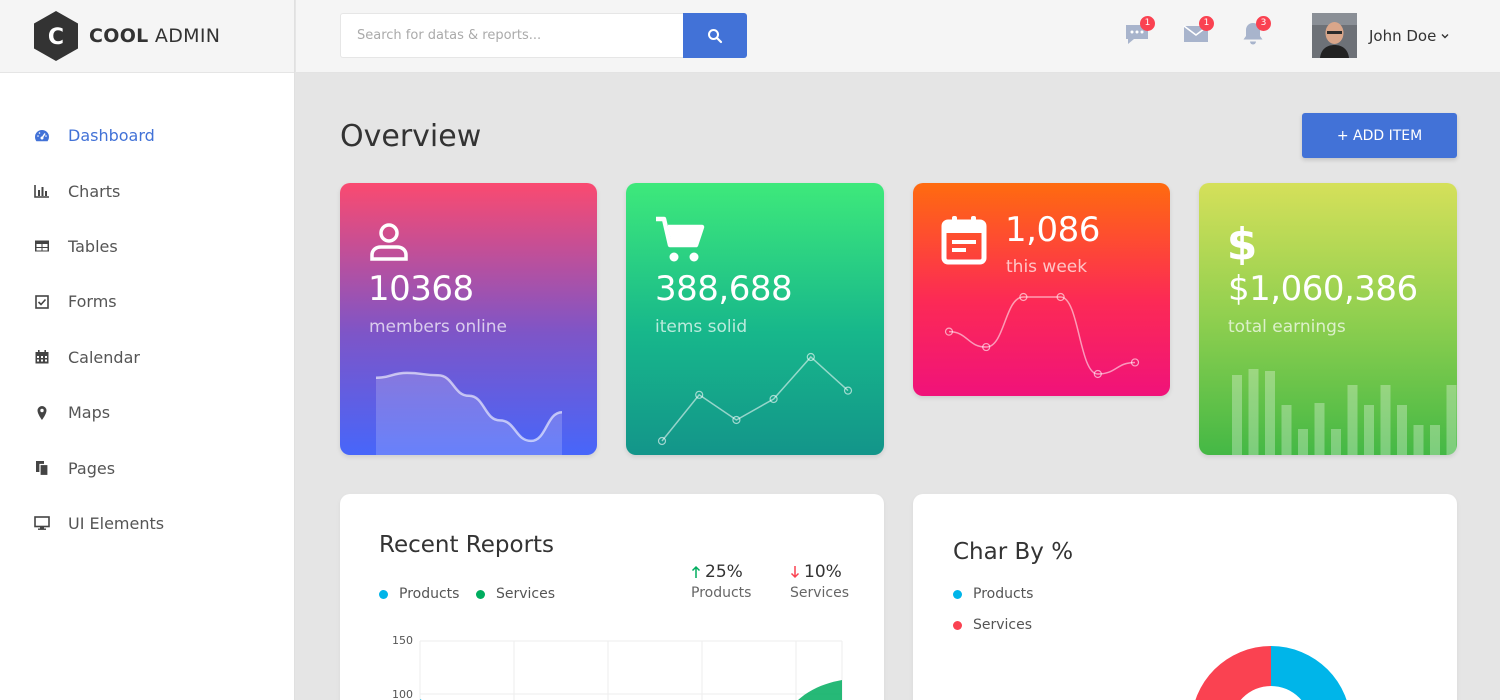 The image size is (1500, 700). I want to click on card-label: items solid, so click(701, 327).